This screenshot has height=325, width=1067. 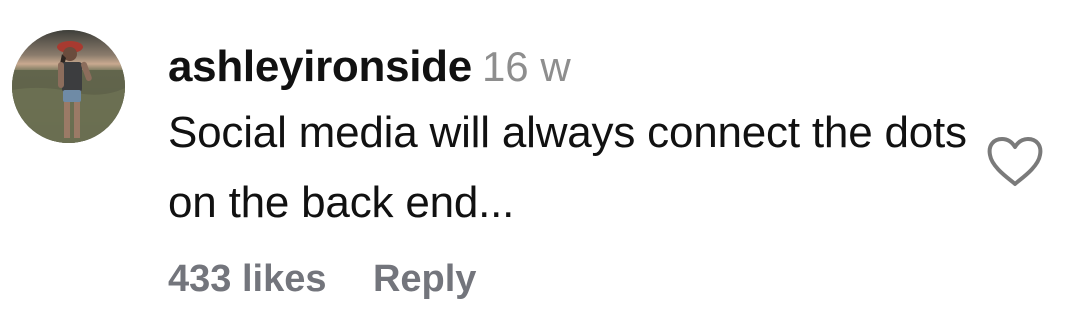 I want to click on likes-count-link: 433 likes, so click(x=247, y=279).